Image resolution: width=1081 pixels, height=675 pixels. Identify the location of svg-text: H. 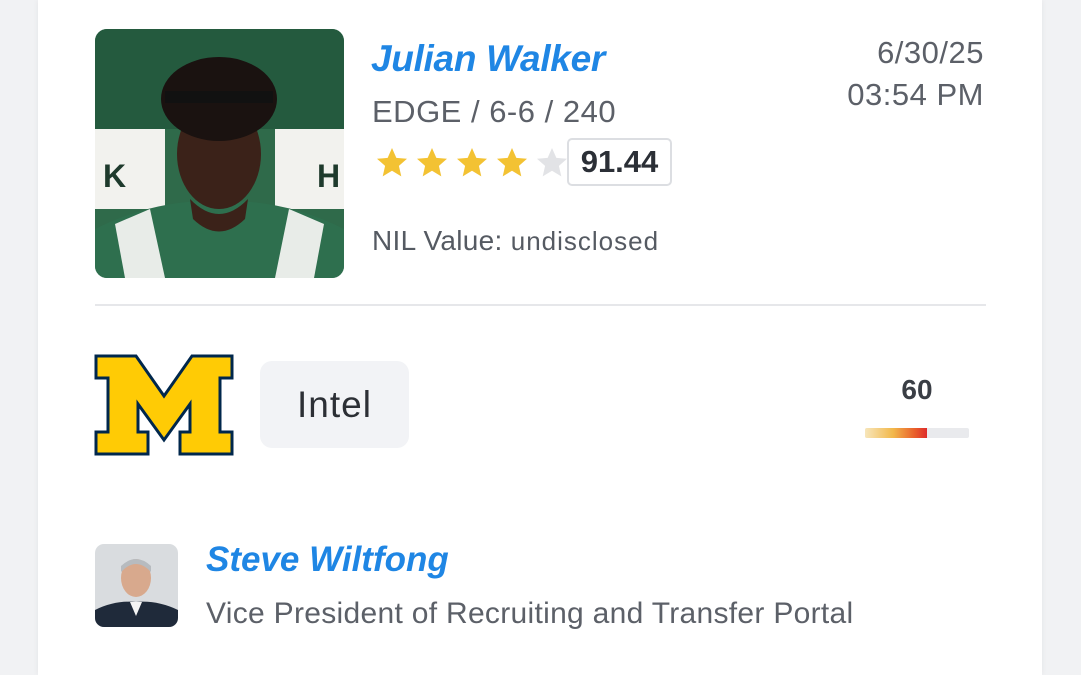
(328, 176).